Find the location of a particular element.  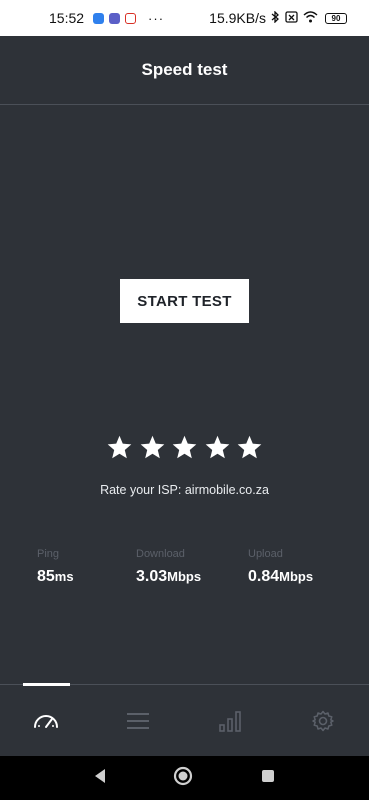

isp-rating-stars is located at coordinates (184, 447).